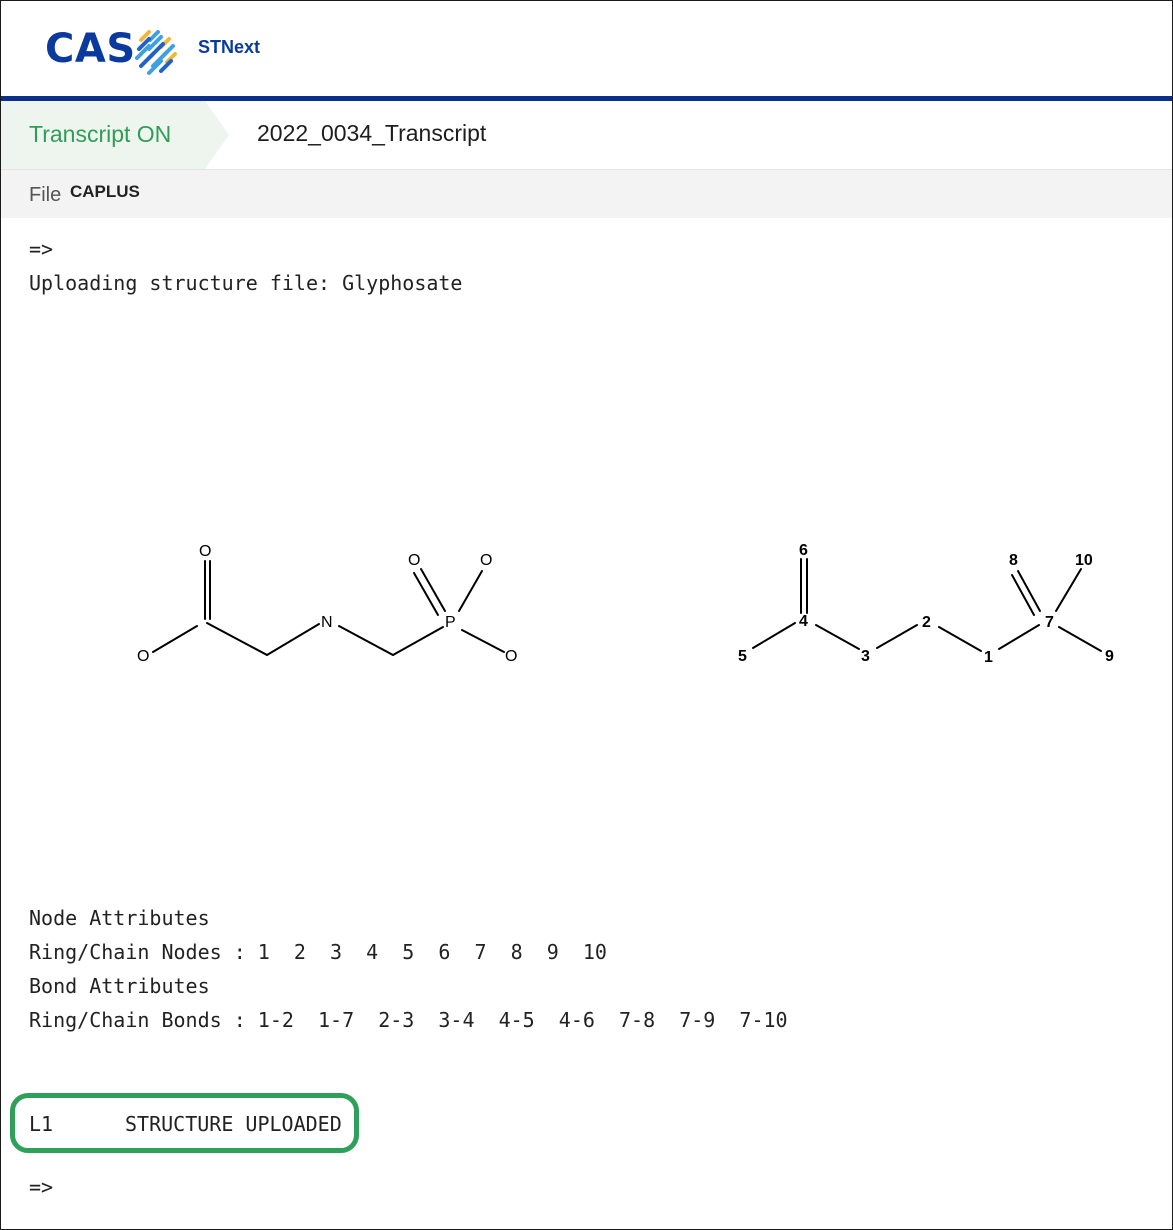 The height and width of the screenshot is (1230, 1173). Describe the element at coordinates (988, 657) in the screenshot. I see `node-label-1: 1` at that location.